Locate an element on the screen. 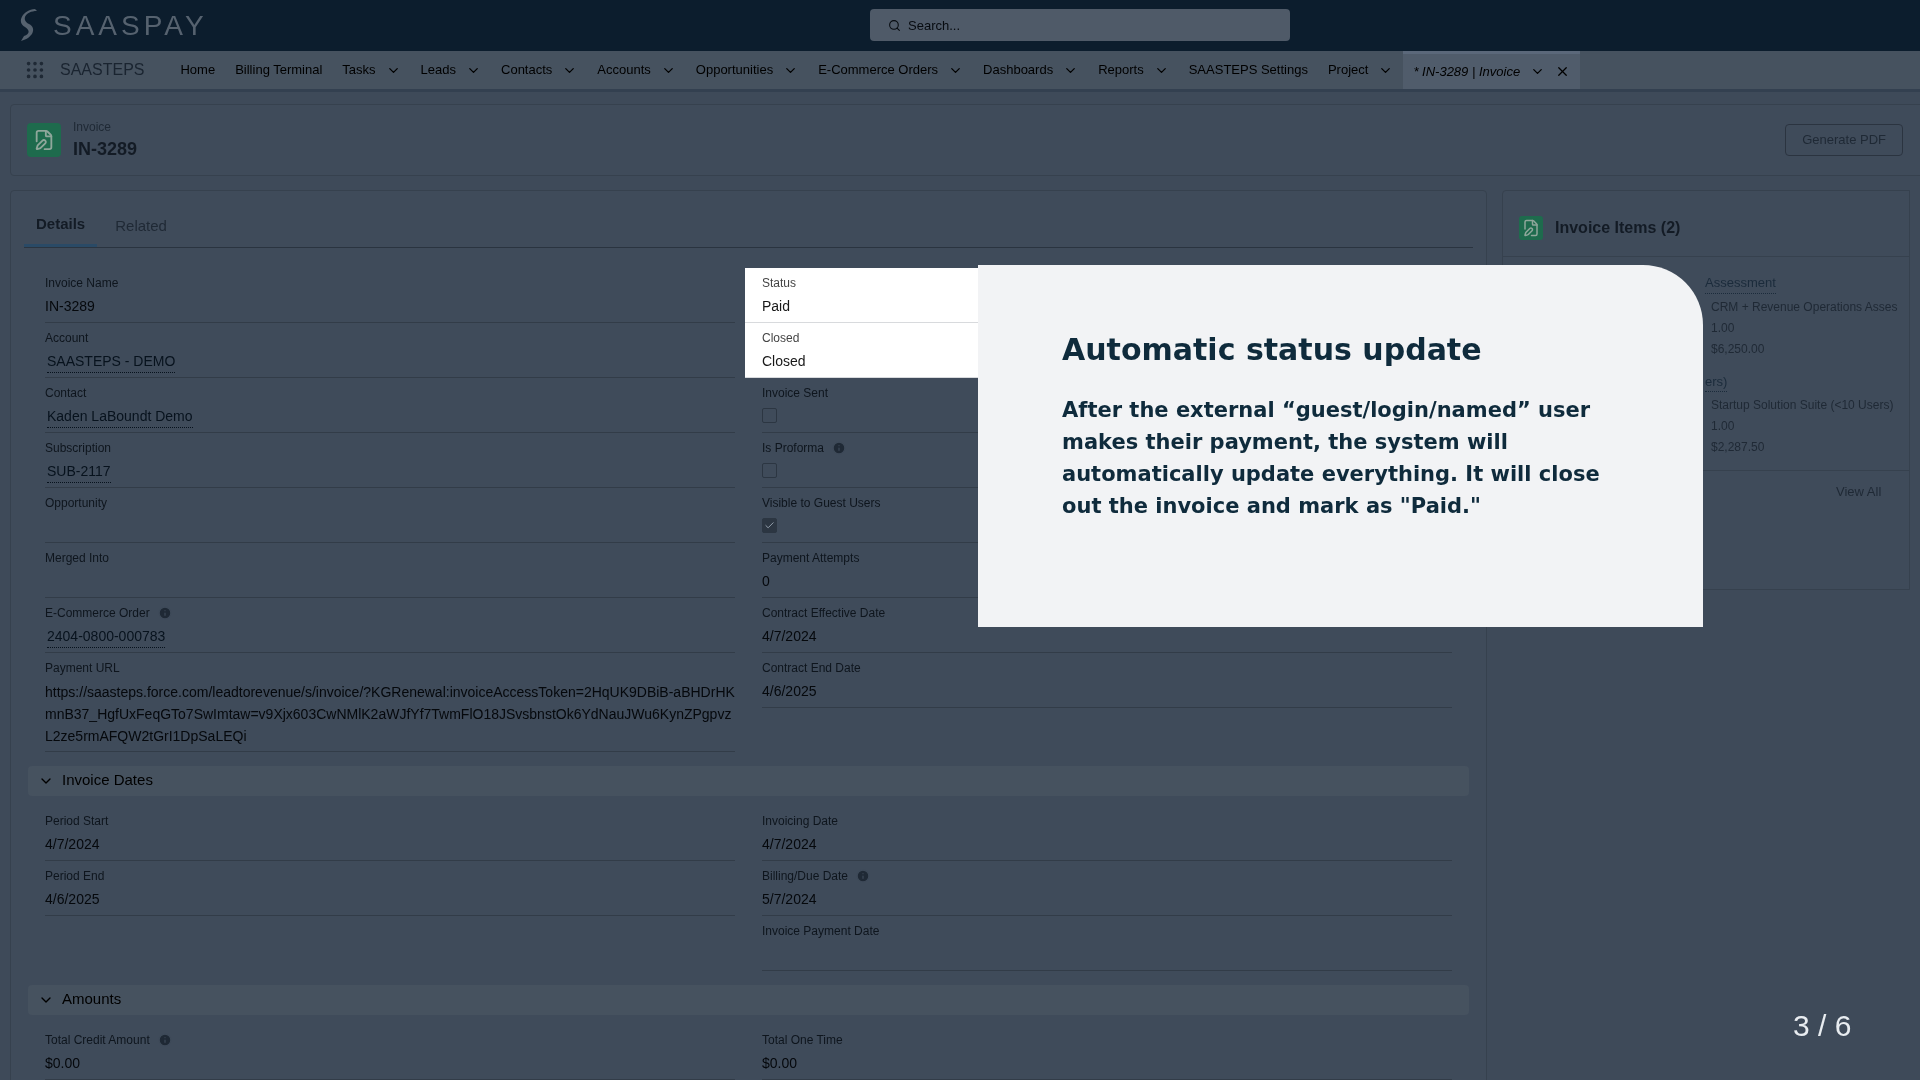 The width and height of the screenshot is (1920, 1080). field-label: Total One Time is located at coordinates (802, 1040).